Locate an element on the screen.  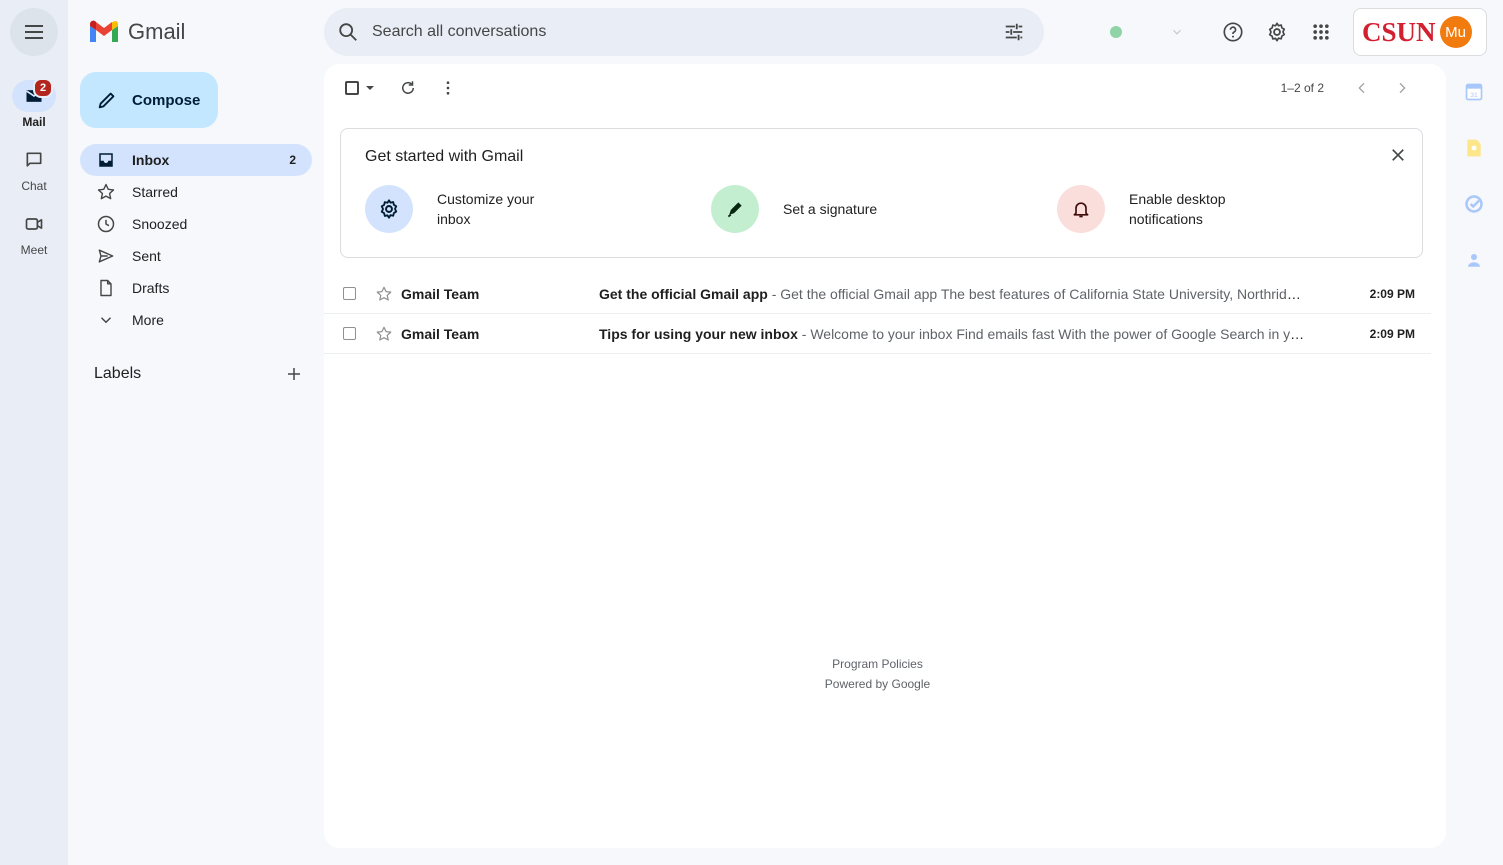
calendar-app-button: 31 is located at coordinates (1474, 92).